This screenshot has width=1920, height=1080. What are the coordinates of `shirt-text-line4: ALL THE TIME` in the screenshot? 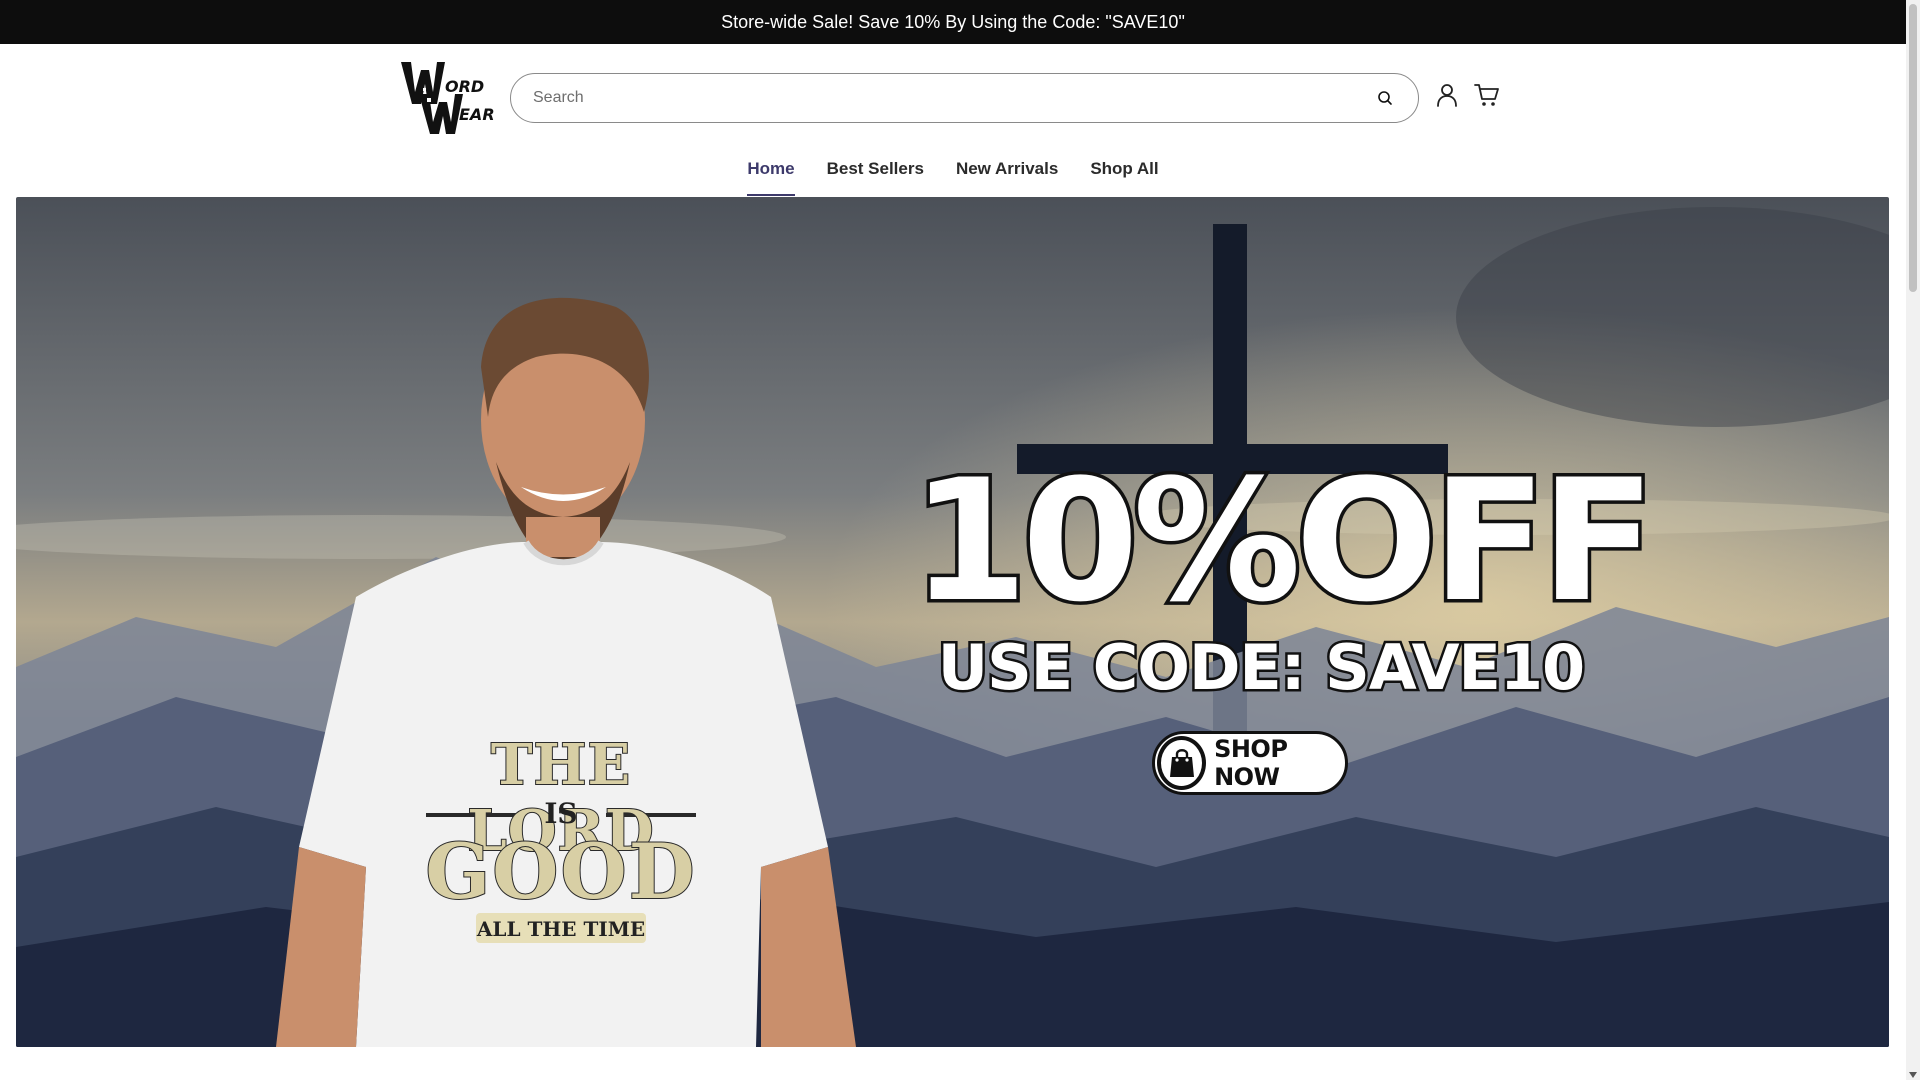 It's located at (561, 929).